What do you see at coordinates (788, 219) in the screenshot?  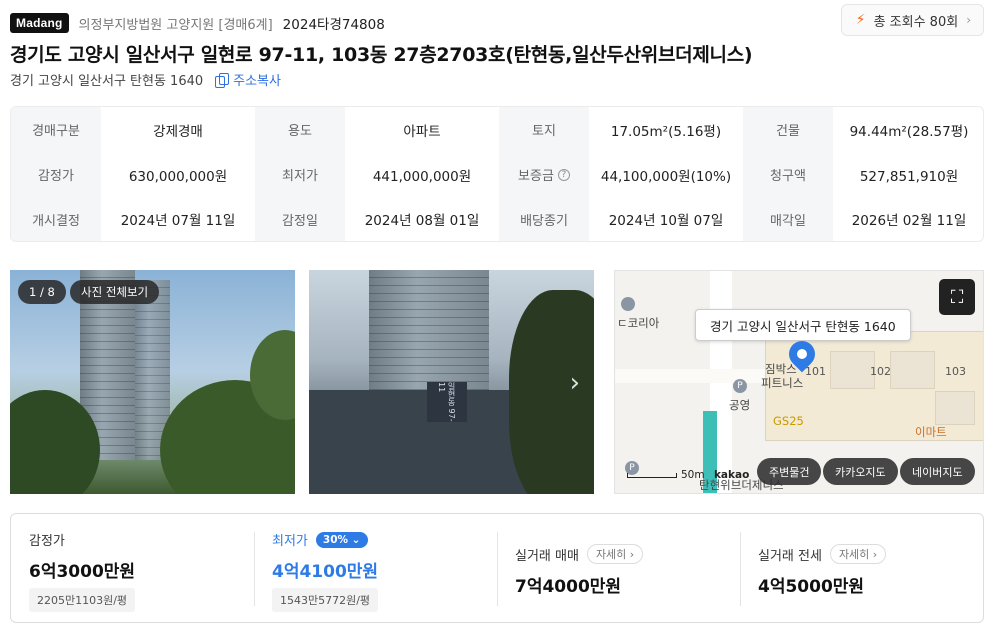 I see `info-key: 매각일` at bounding box center [788, 219].